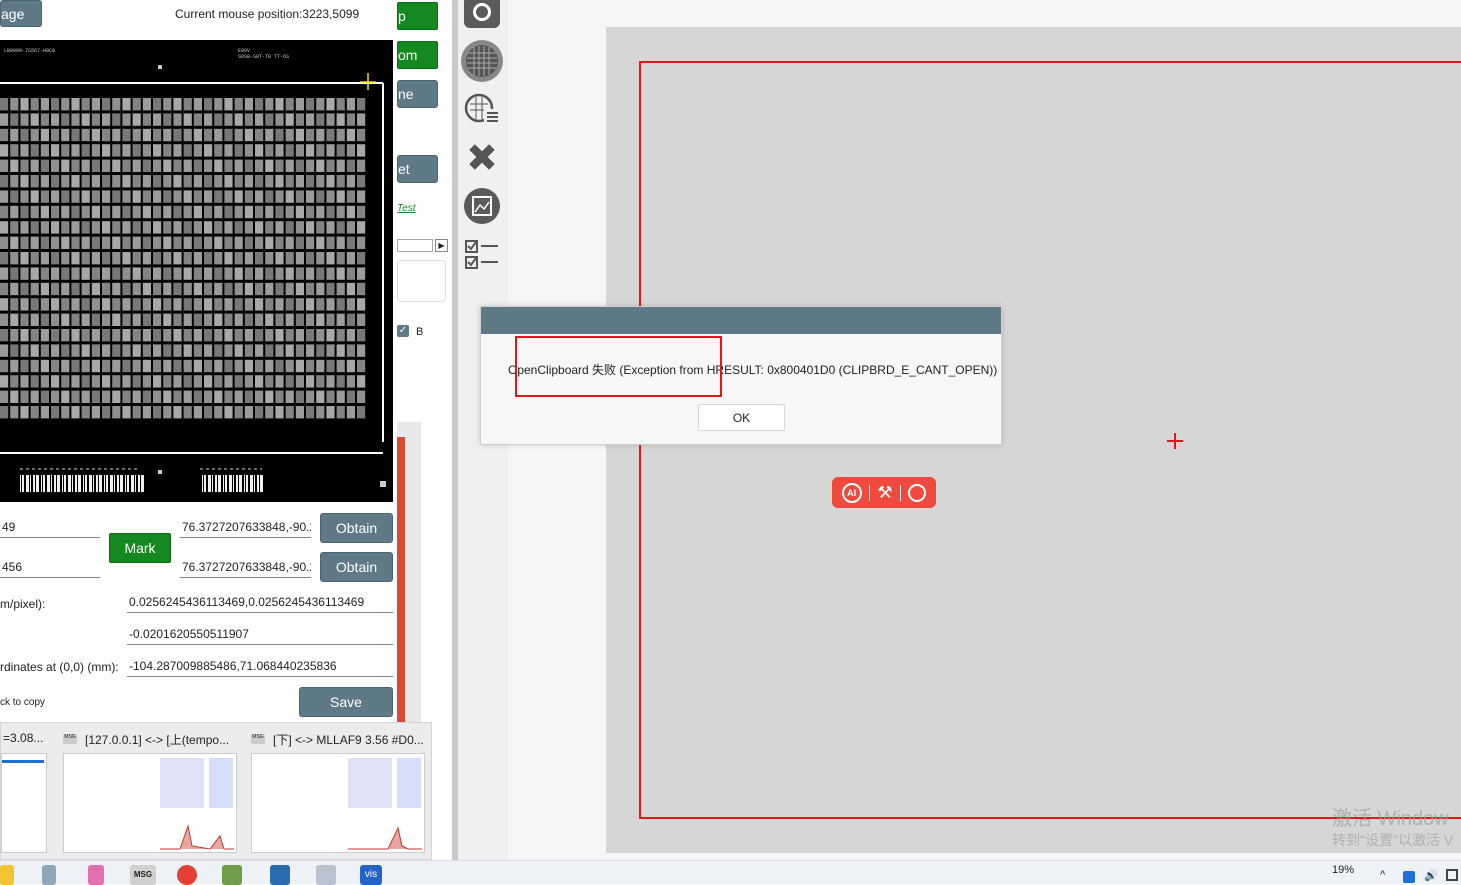 The width and height of the screenshot is (1461, 885). Describe the element at coordinates (917, 492) in the screenshot. I see `search-icon` at that location.